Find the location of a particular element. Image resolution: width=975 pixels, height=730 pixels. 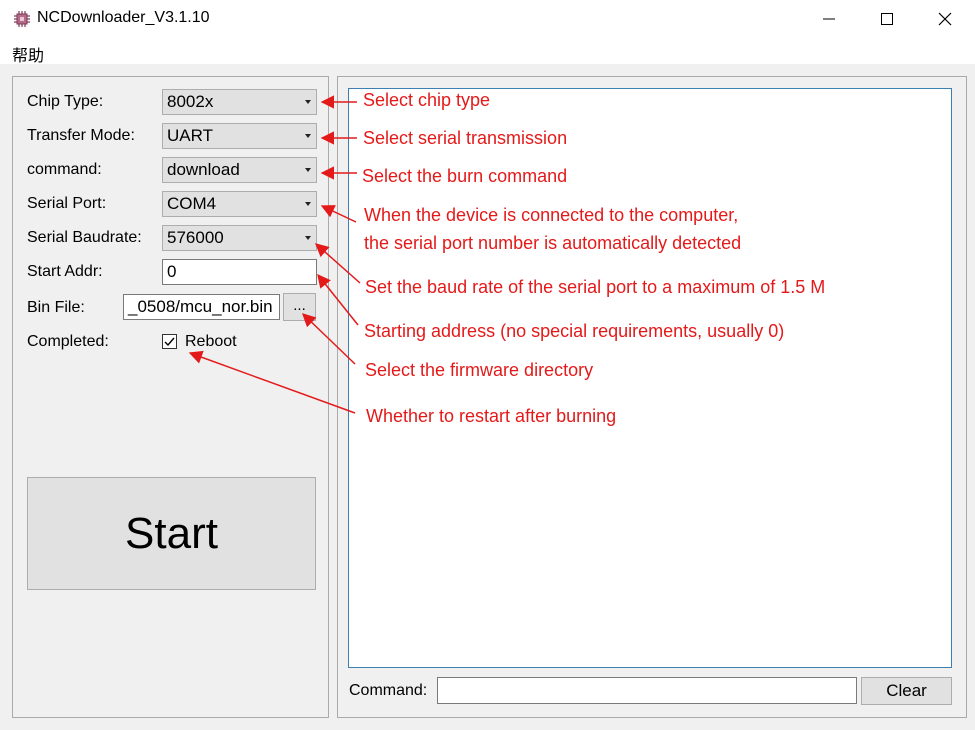

start-addr-input: 0 is located at coordinates (239, 272).